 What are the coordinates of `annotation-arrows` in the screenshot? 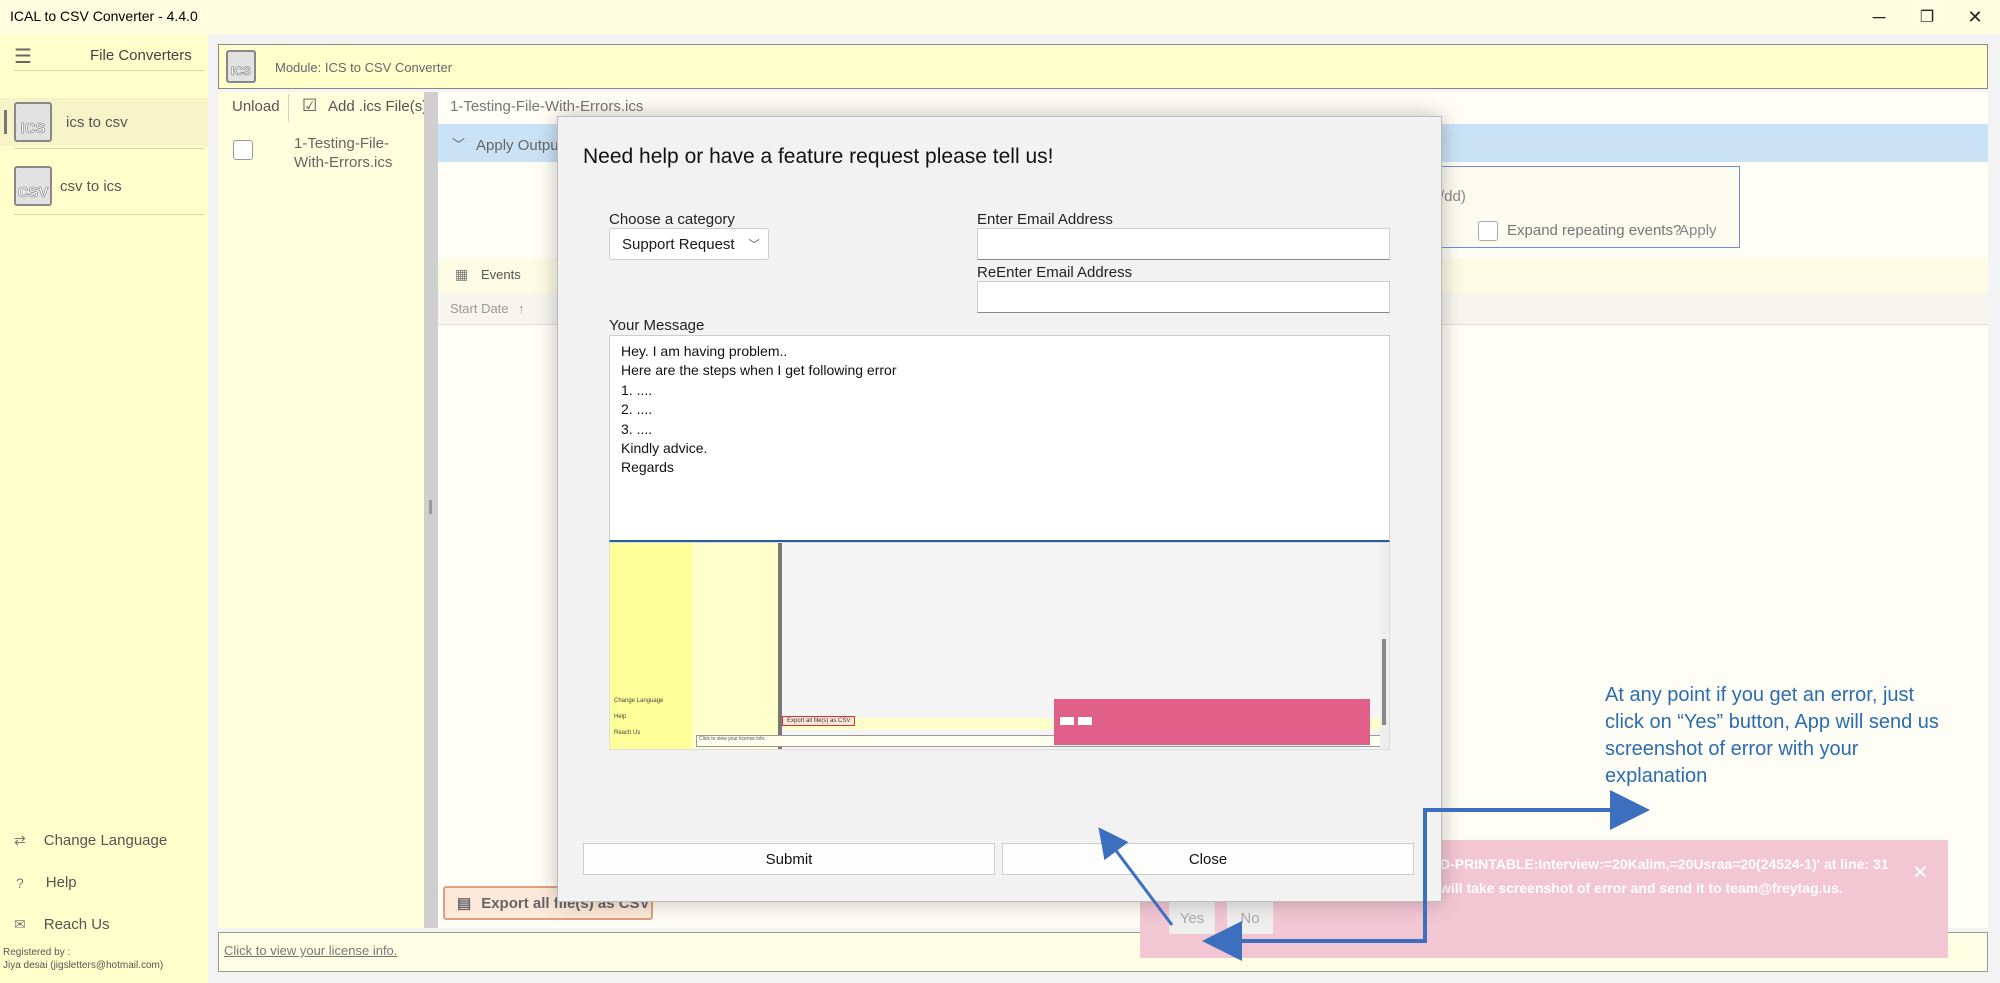 It's located at (1374, 875).